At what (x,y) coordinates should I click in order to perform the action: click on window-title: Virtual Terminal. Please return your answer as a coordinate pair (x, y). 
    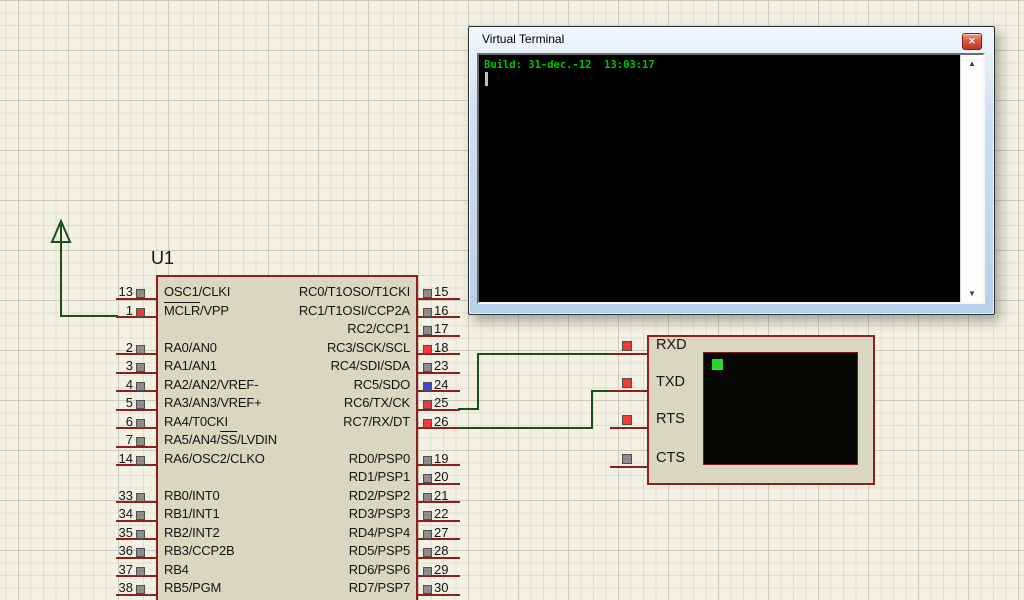
    Looking at the image, I should click on (523, 39).